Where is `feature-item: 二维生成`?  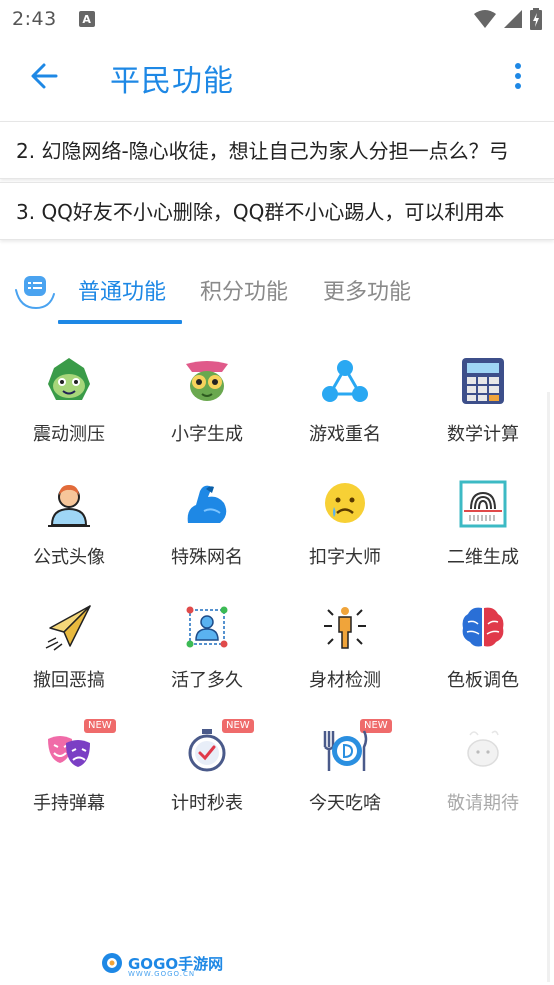 feature-item: 二维生成 is located at coordinates (483, 528).